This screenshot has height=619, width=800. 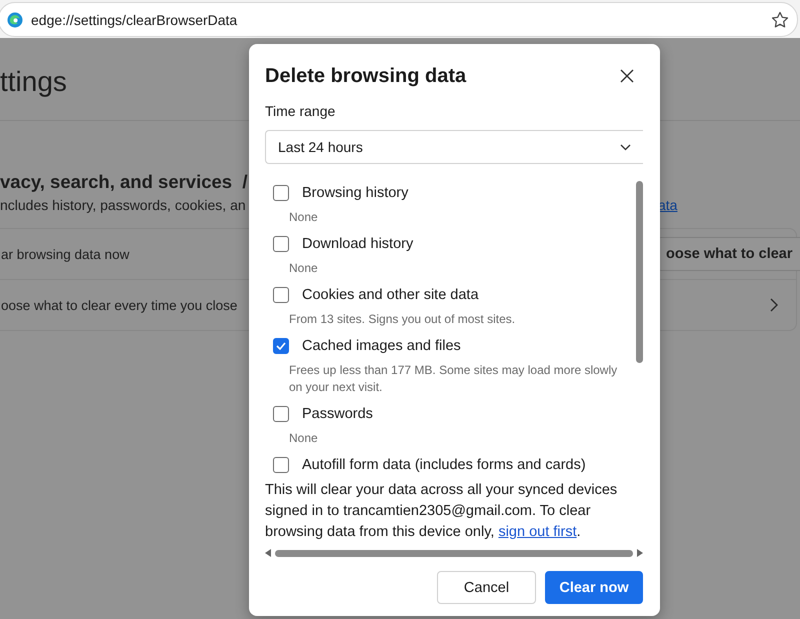 What do you see at coordinates (537, 532) in the screenshot?
I see `sign-out-link: sign out first` at bounding box center [537, 532].